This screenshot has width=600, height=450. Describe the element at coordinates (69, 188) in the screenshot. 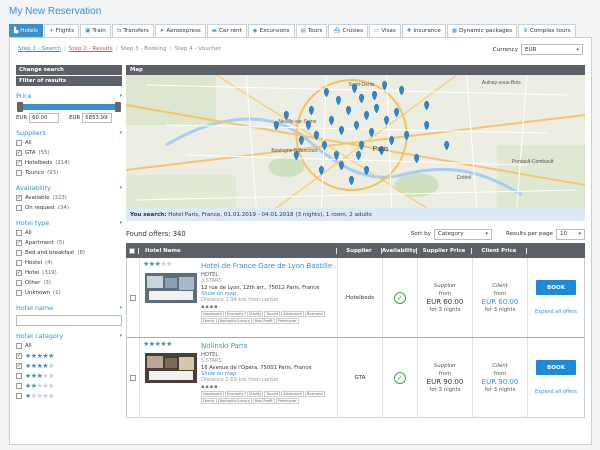

I see `availability-section-title: Availability ▾` at that location.